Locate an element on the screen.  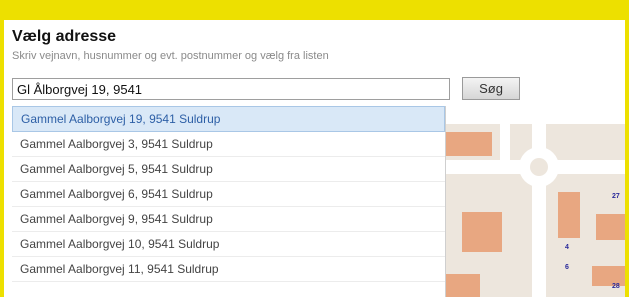
address-search-input is located at coordinates (231, 89).